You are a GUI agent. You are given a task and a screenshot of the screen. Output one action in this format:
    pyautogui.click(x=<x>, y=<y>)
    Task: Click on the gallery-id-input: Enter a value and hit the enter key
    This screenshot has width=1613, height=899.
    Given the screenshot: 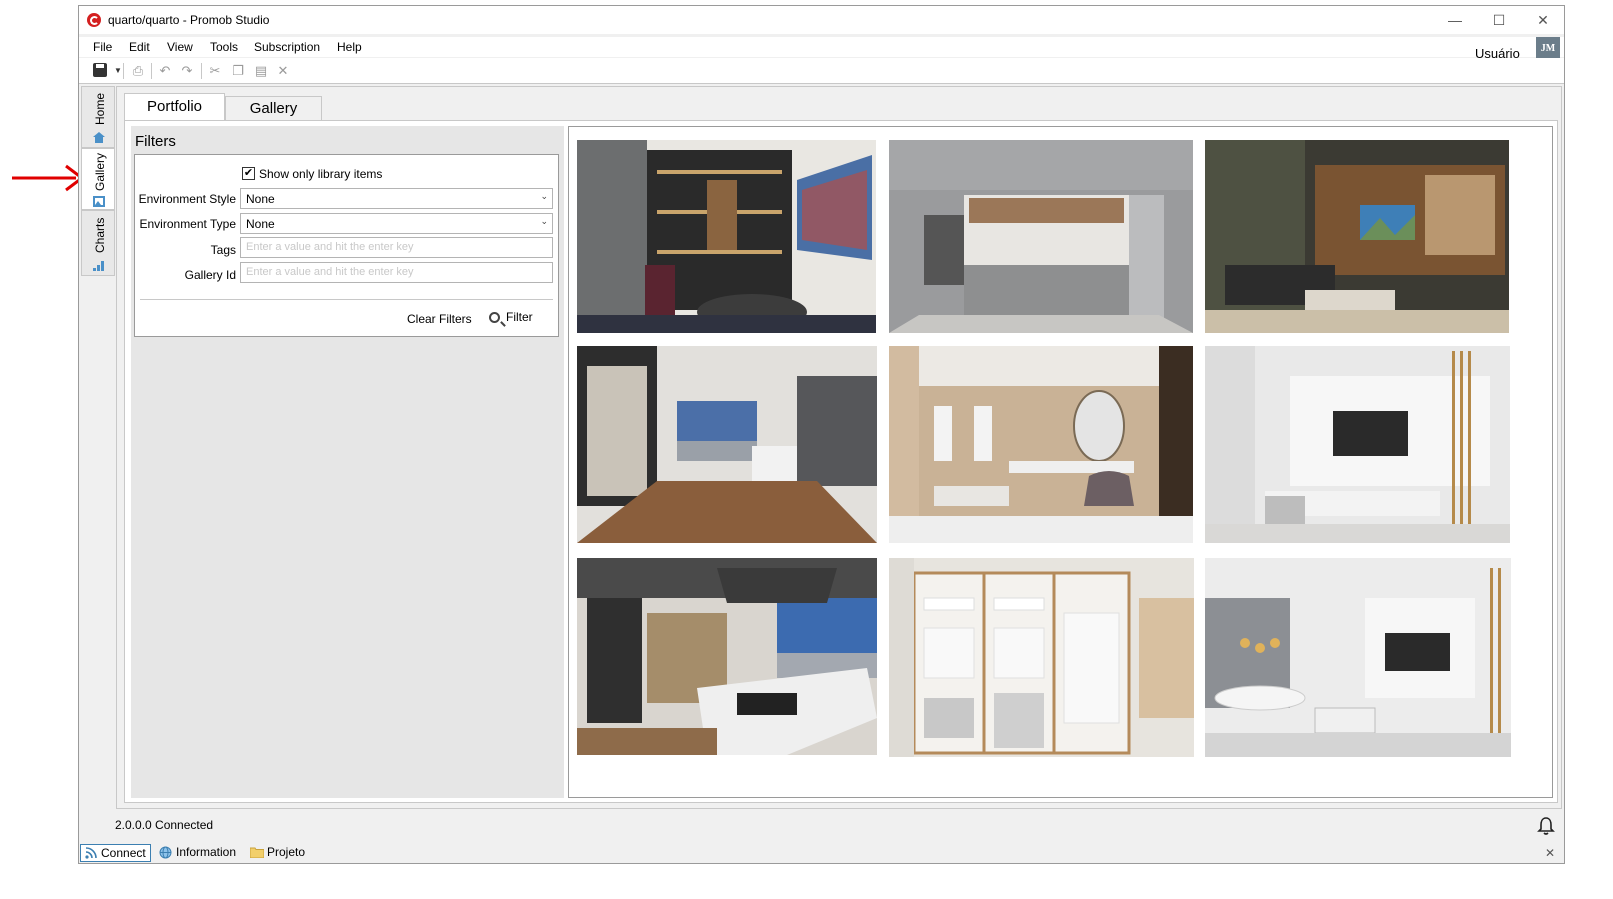 What is the action you would take?
    pyautogui.click(x=396, y=272)
    